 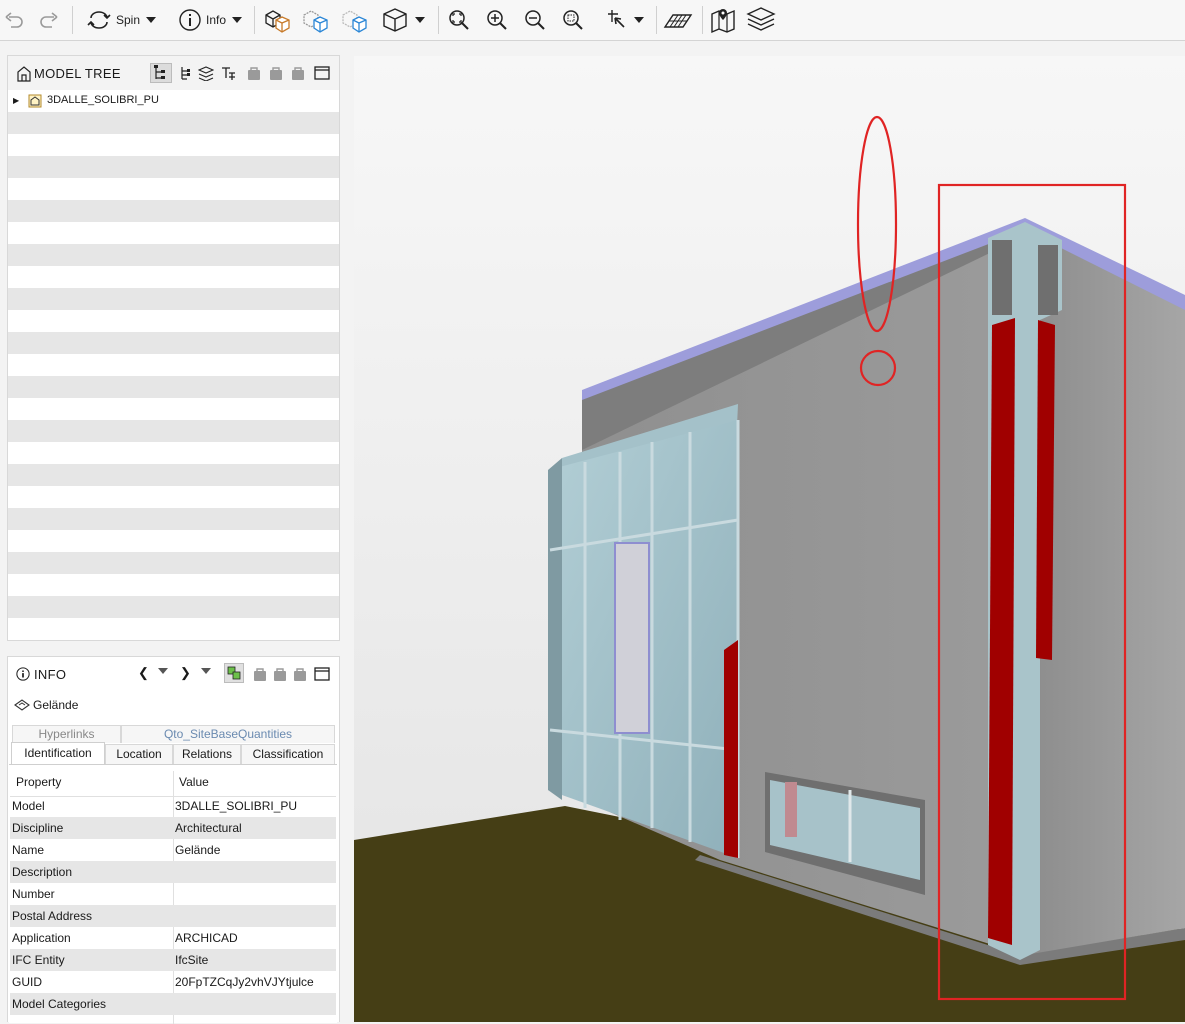 What do you see at coordinates (644, 631) in the screenshot?
I see `curtain-wall` at bounding box center [644, 631].